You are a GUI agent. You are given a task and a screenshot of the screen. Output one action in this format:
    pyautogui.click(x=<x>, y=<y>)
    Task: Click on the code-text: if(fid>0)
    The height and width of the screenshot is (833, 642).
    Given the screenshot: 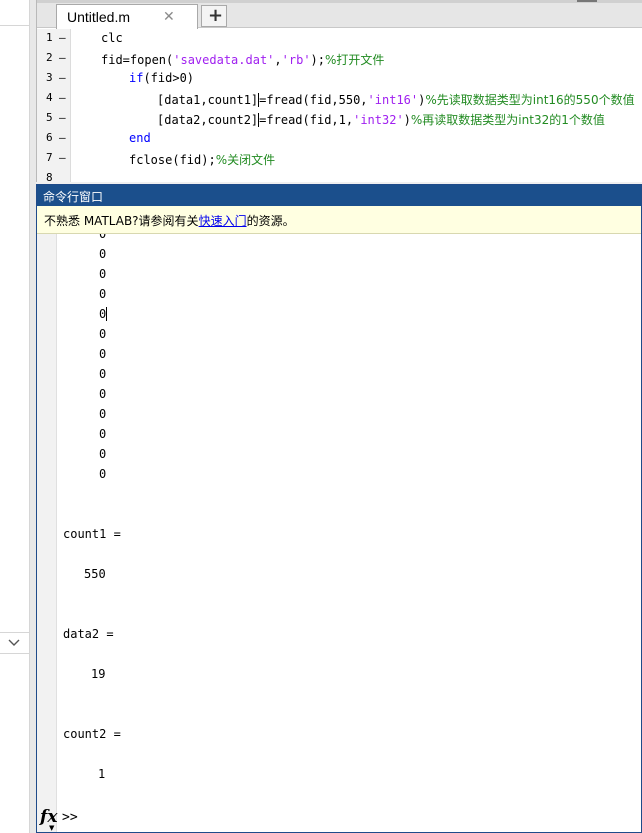 What is the action you would take?
    pyautogui.click(x=161, y=78)
    